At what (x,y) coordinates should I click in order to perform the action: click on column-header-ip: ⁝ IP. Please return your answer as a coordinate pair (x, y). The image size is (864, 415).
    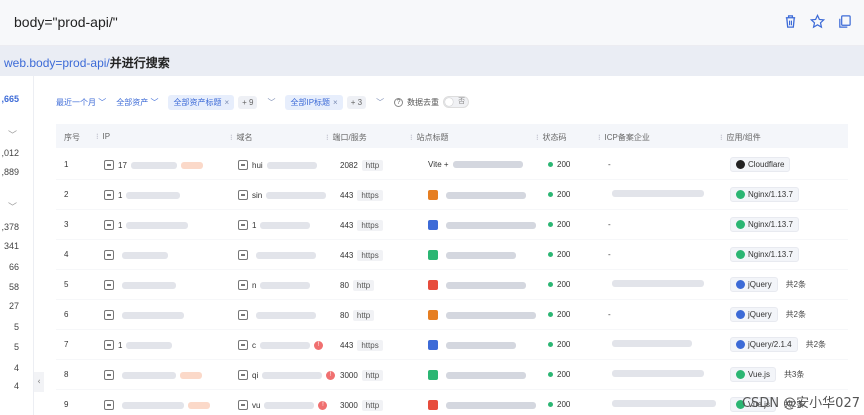
    Looking at the image, I should click on (103, 136).